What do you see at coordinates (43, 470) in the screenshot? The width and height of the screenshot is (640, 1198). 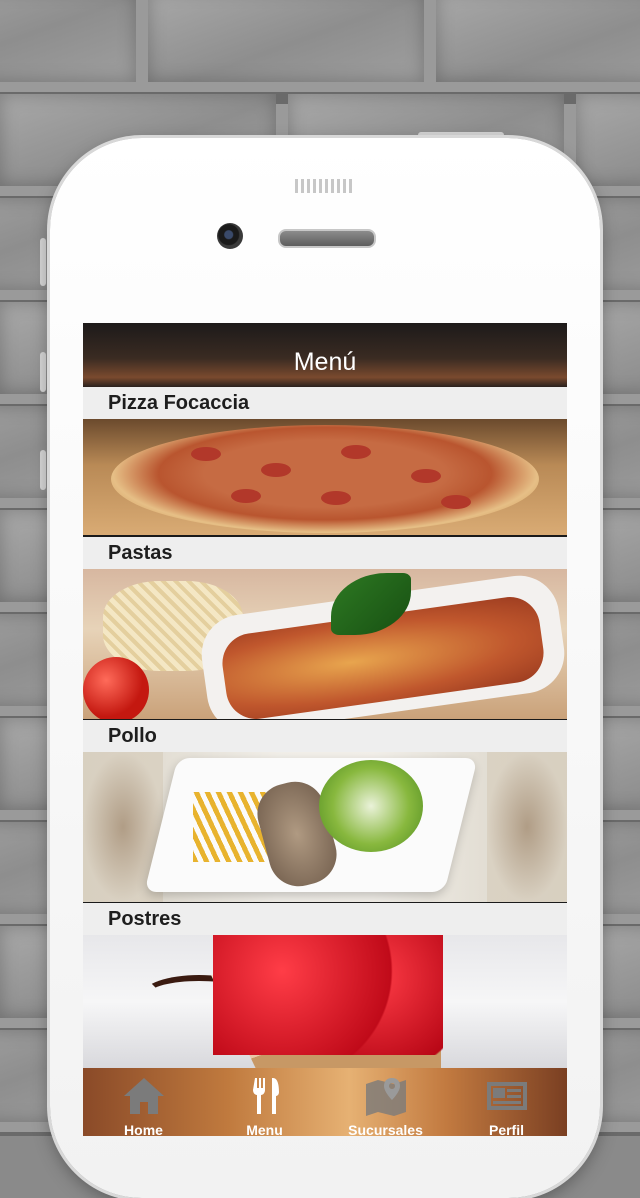 I see `volume-down-button` at bounding box center [43, 470].